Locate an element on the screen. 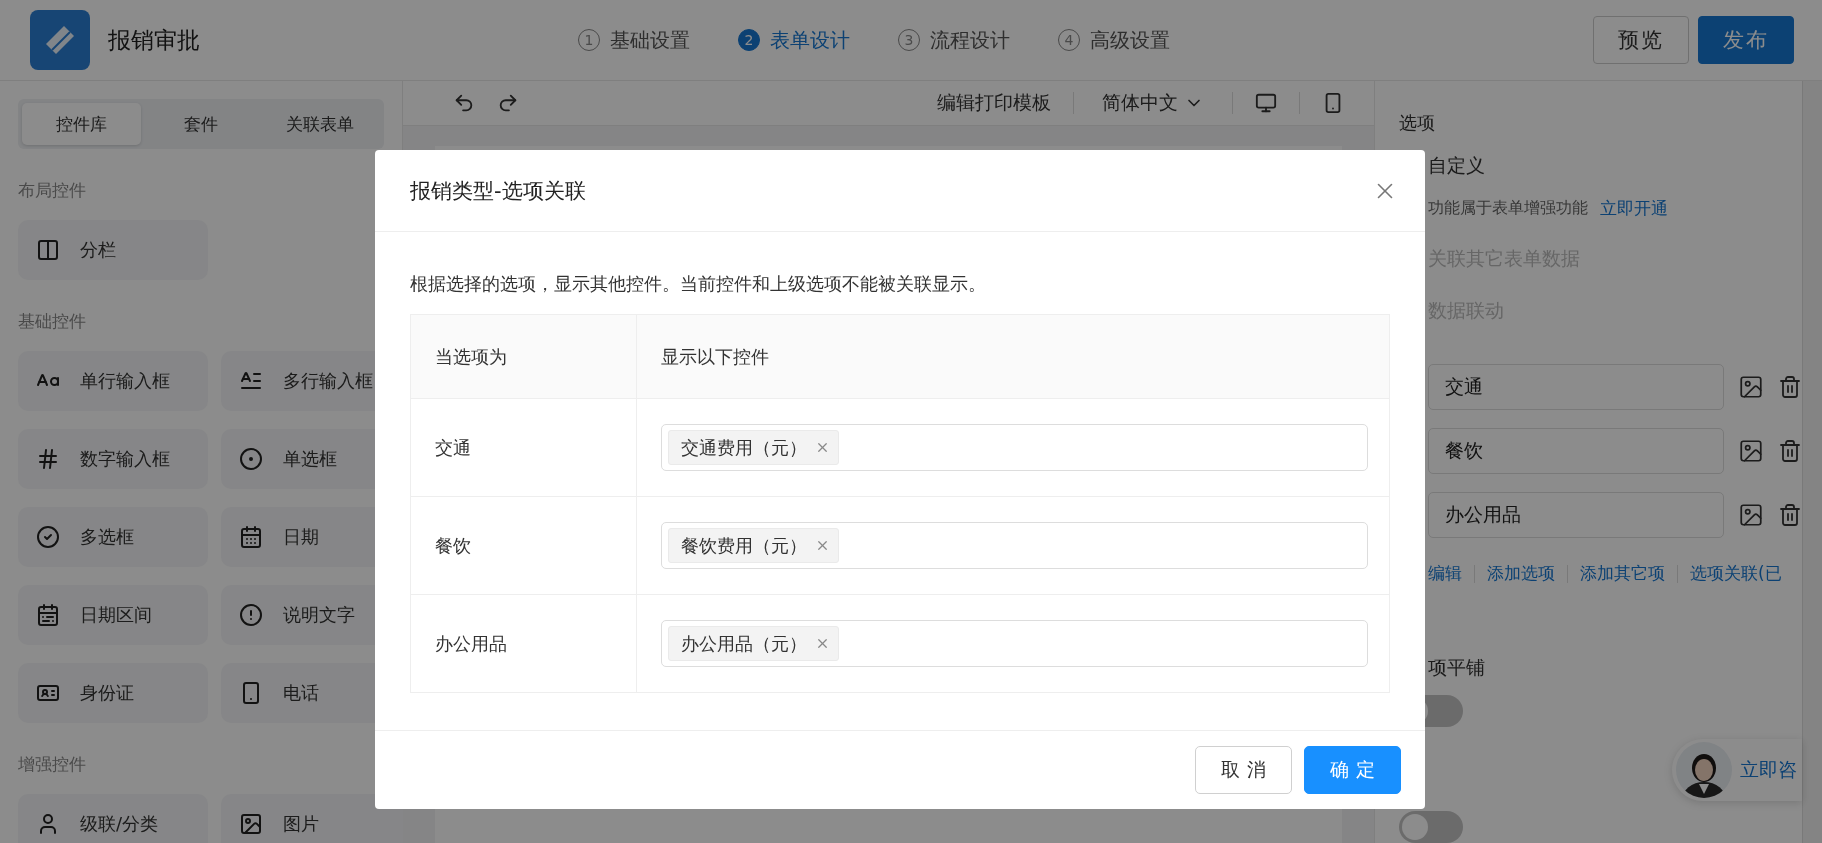 The image size is (1822, 843). step-tab: 2 表单设计 is located at coordinates (794, 40).